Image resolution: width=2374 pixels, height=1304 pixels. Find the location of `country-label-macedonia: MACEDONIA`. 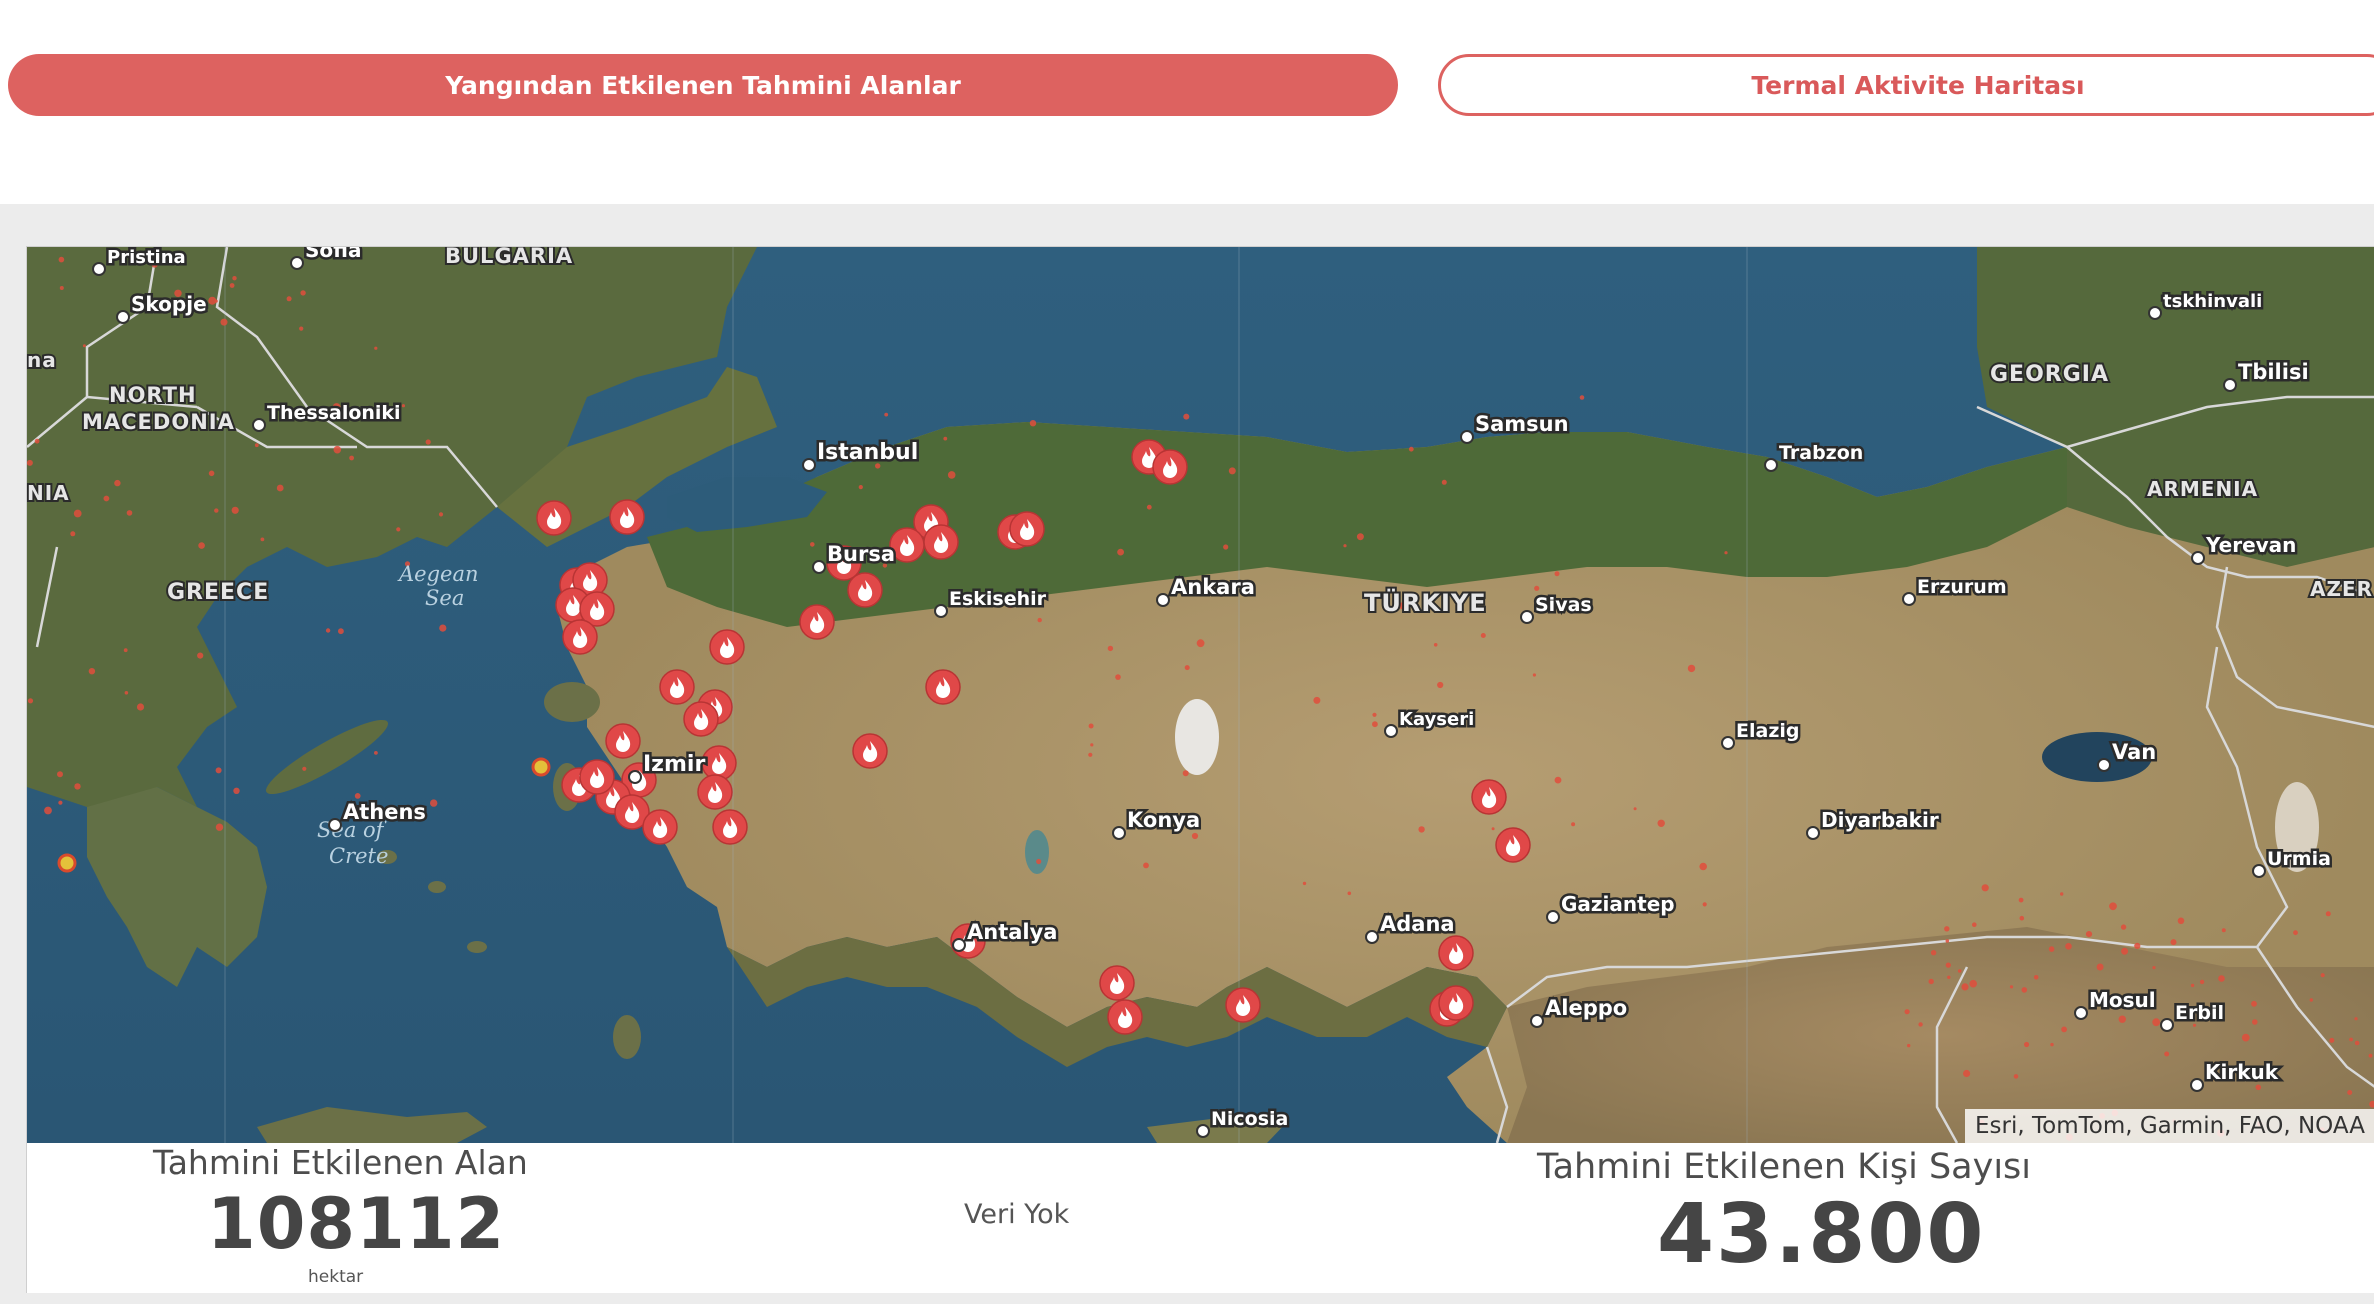

country-label-macedonia: MACEDONIA is located at coordinates (158, 422).